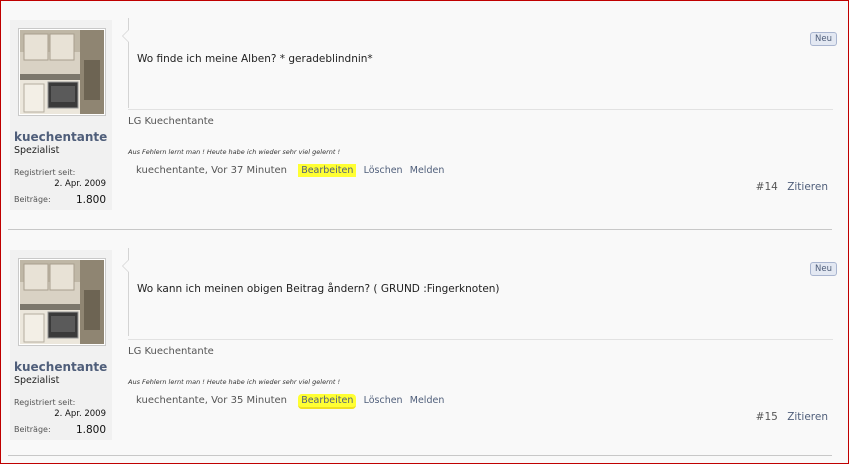  I want to click on post-number: #15, so click(767, 417).